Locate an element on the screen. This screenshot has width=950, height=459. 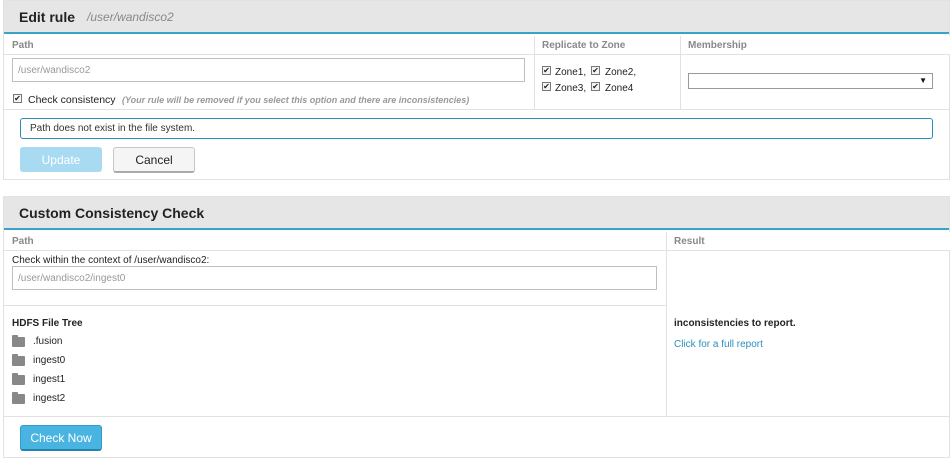
update-button: Update is located at coordinates (61, 159).